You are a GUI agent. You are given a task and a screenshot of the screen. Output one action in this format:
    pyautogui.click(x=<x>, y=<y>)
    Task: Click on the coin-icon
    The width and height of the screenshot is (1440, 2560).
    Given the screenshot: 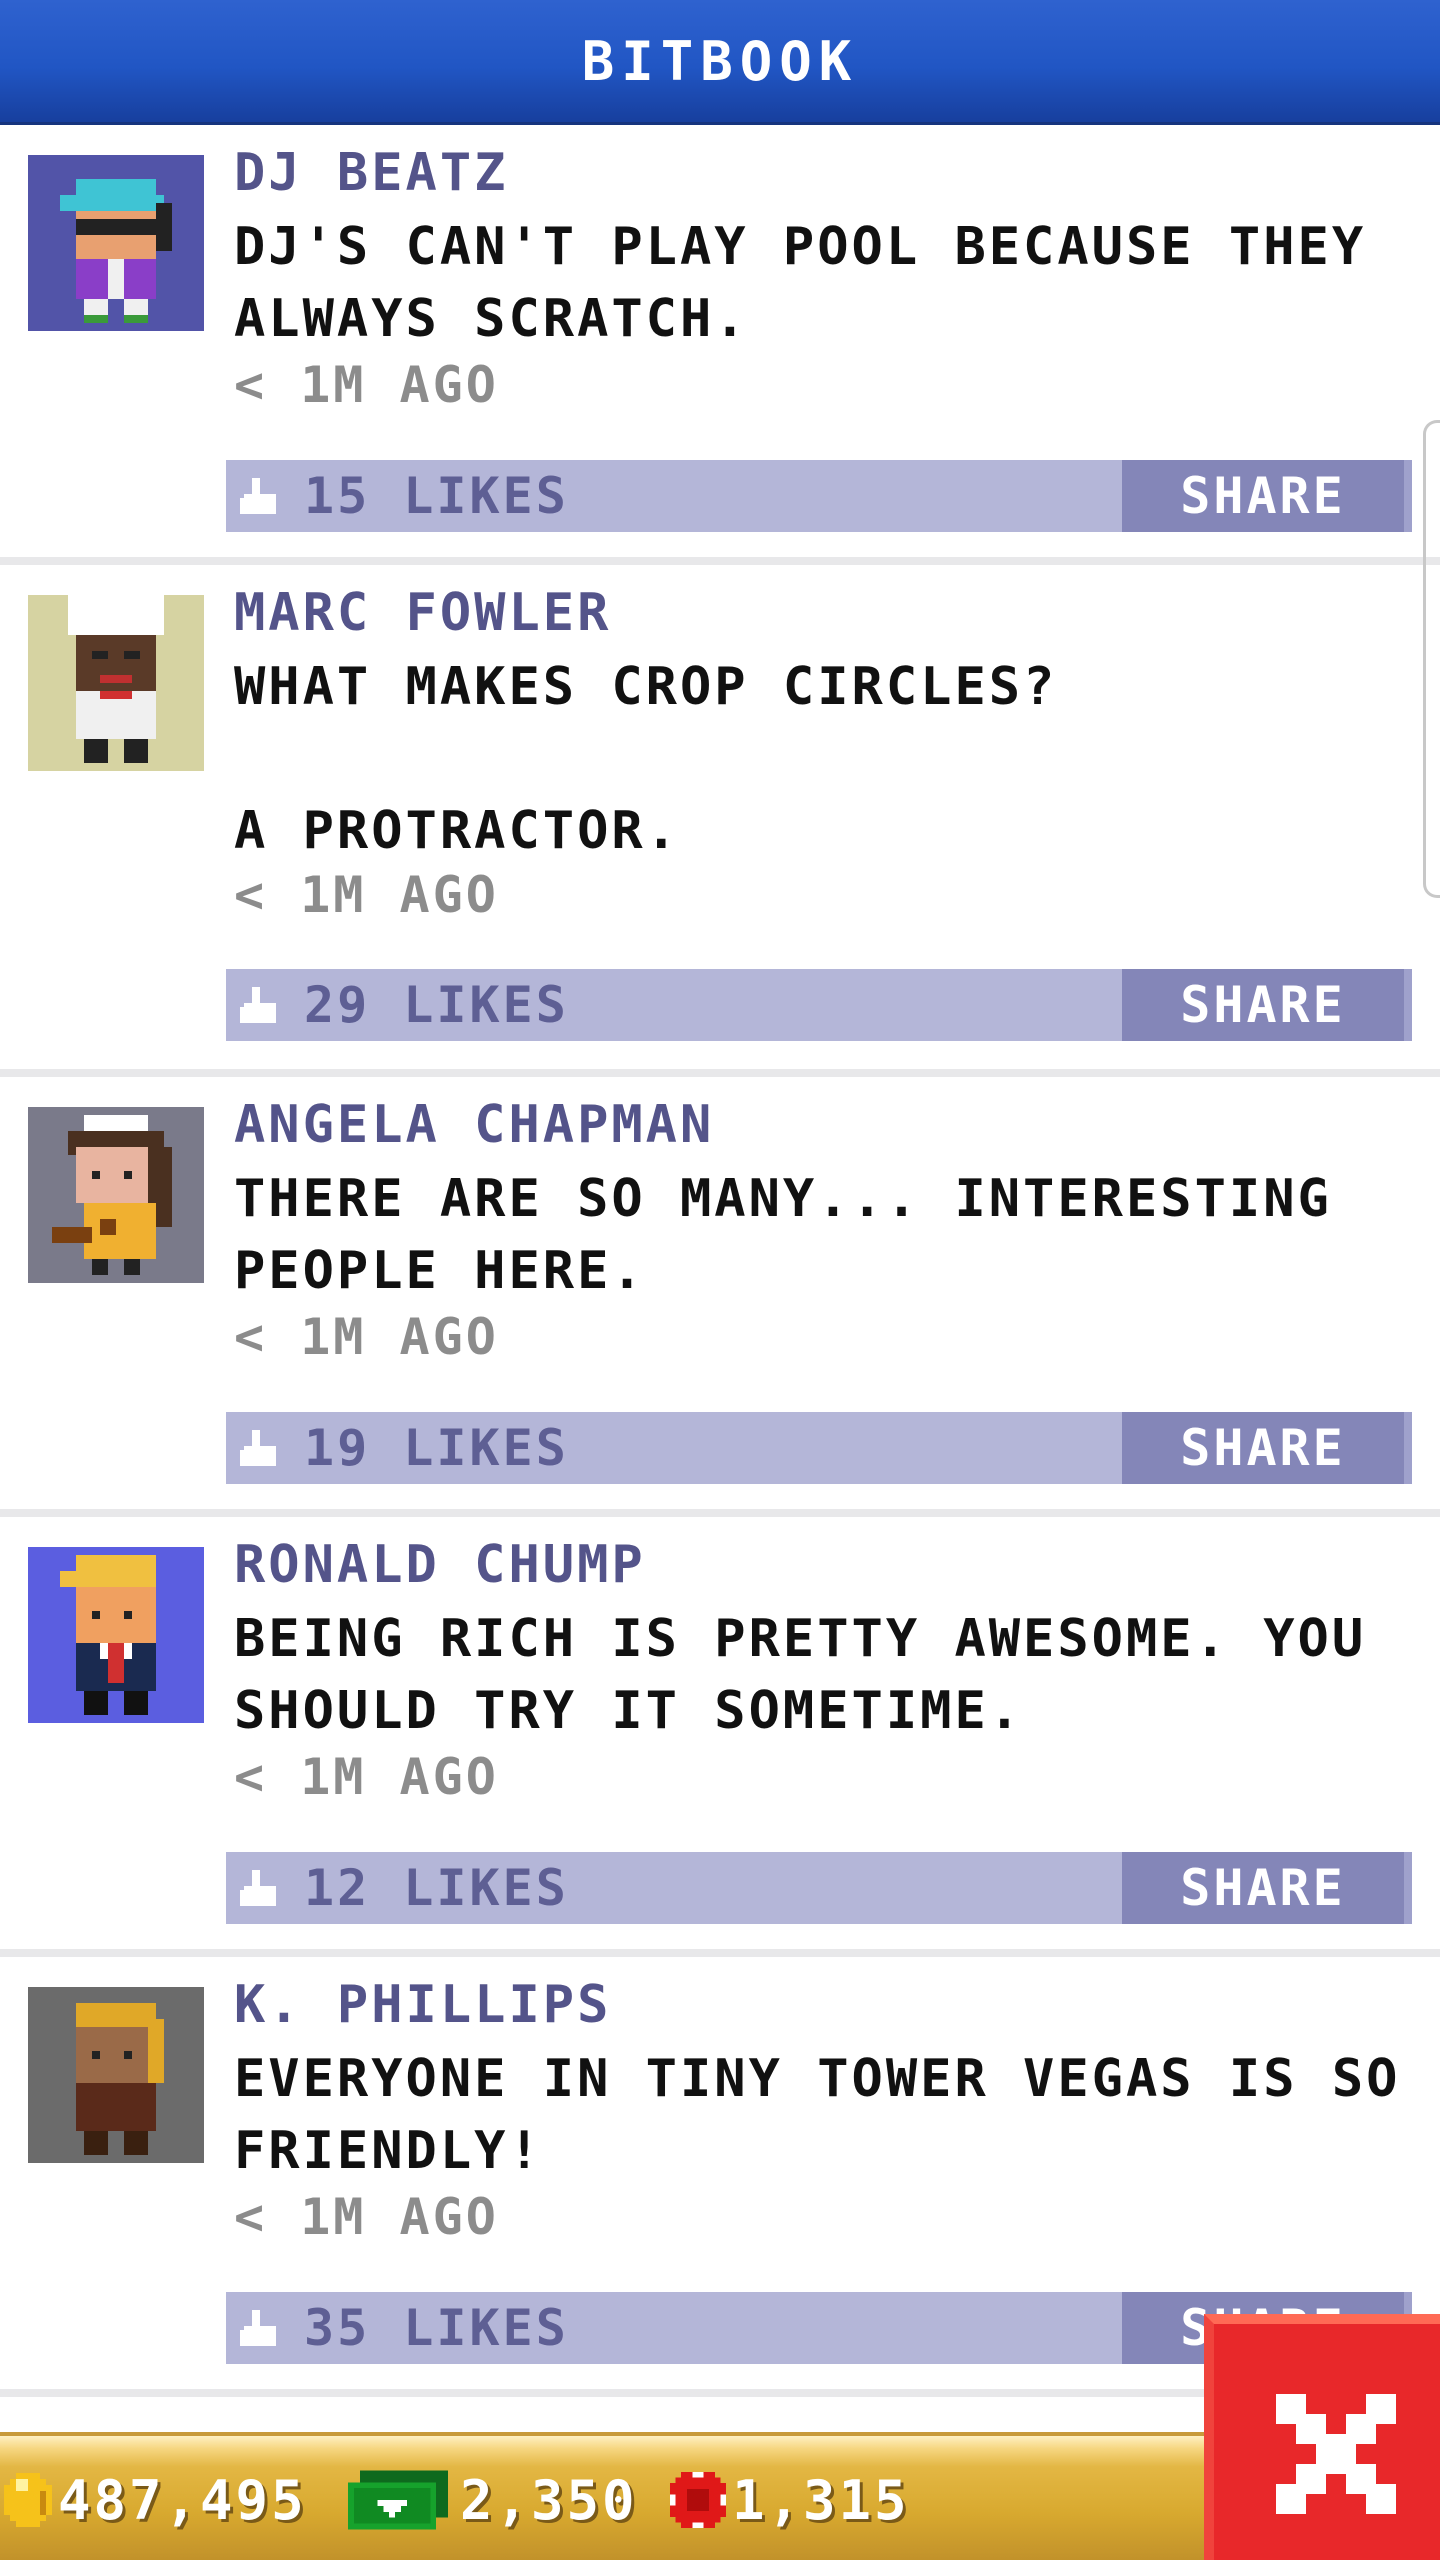 What is the action you would take?
    pyautogui.click(x=28, y=2500)
    